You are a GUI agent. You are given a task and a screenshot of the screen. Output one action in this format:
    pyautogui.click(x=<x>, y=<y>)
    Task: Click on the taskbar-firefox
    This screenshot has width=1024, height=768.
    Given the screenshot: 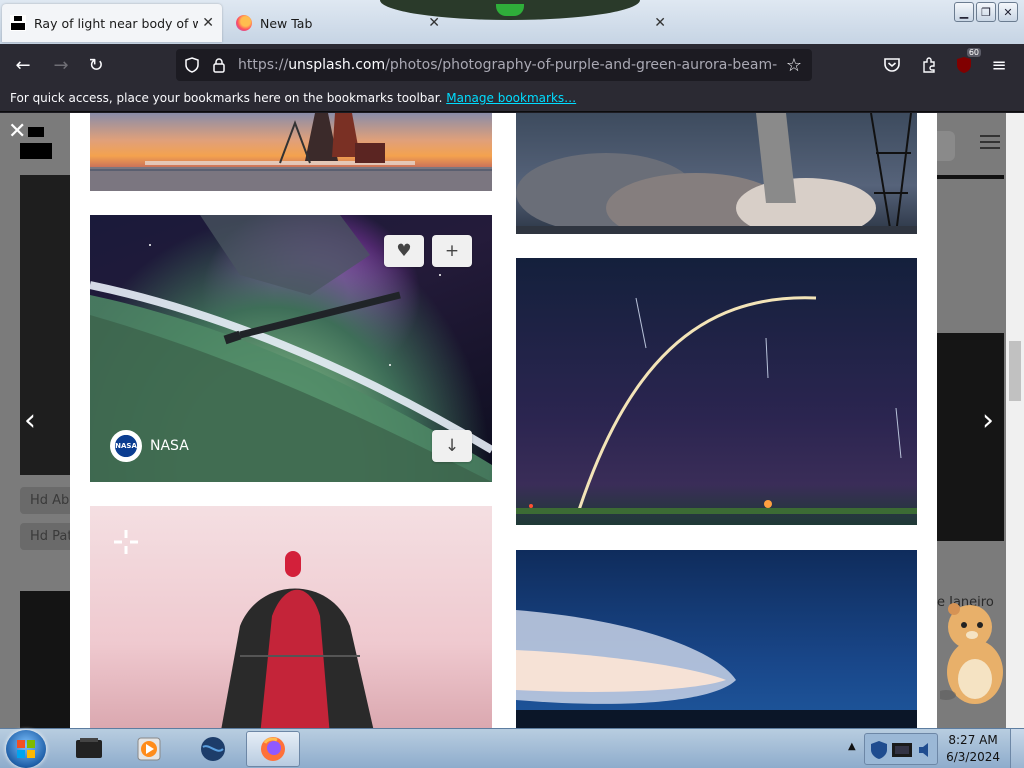 What is the action you would take?
    pyautogui.click(x=273, y=749)
    